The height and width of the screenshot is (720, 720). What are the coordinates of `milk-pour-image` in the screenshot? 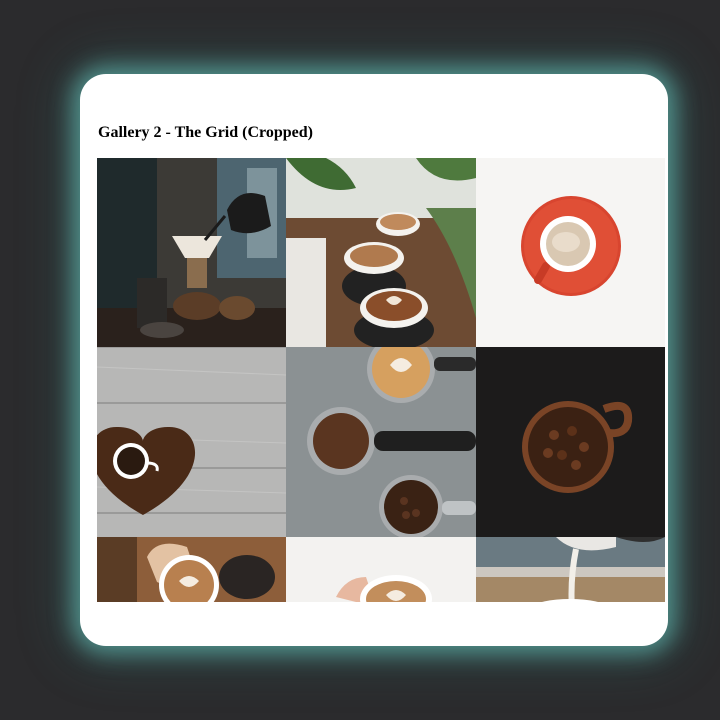 It's located at (570, 569).